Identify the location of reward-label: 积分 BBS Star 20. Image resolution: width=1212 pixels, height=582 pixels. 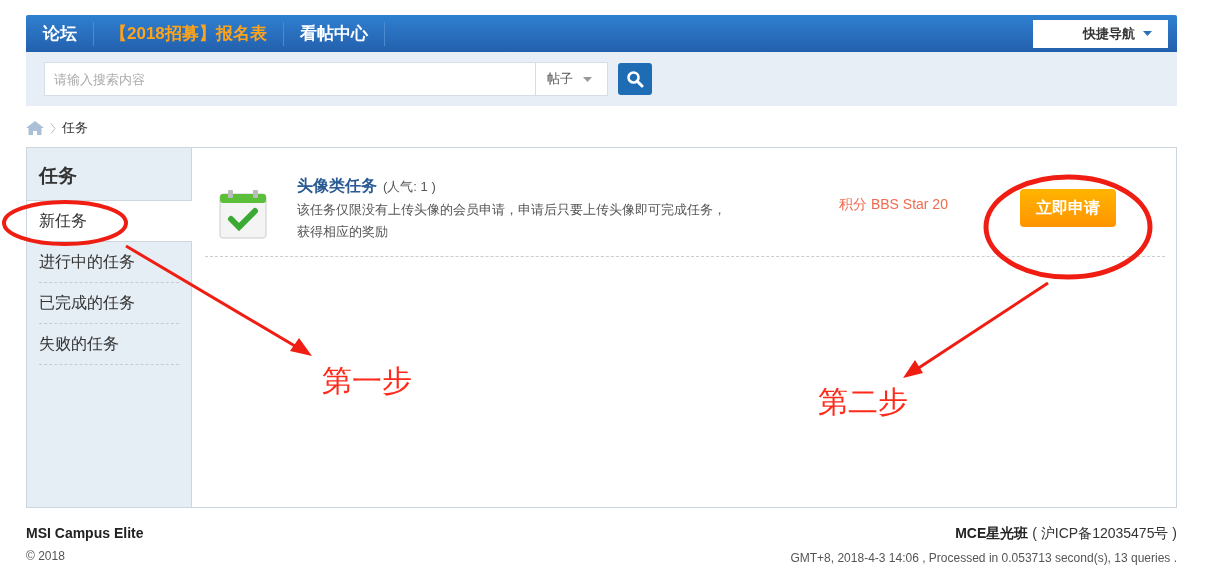
(893, 205).